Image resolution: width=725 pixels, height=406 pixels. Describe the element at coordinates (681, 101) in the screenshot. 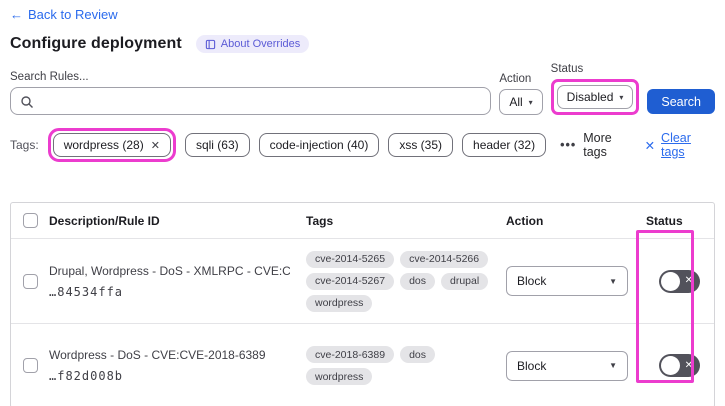

I see `search-button: Search` at that location.